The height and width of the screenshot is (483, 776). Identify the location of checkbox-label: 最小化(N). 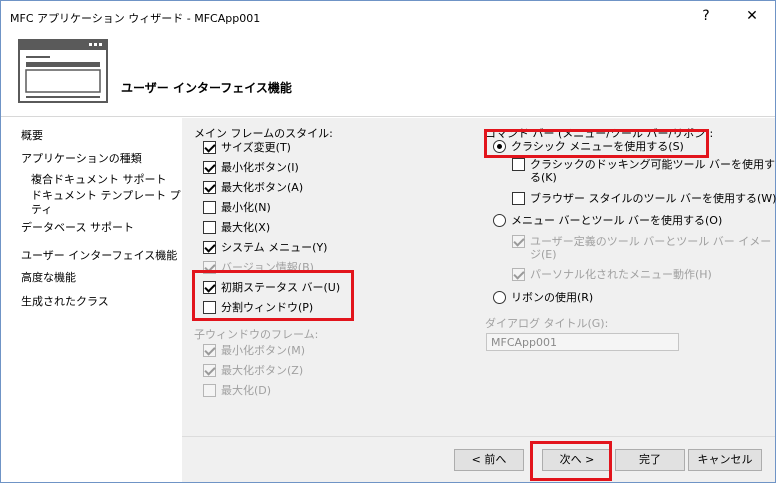
(246, 207).